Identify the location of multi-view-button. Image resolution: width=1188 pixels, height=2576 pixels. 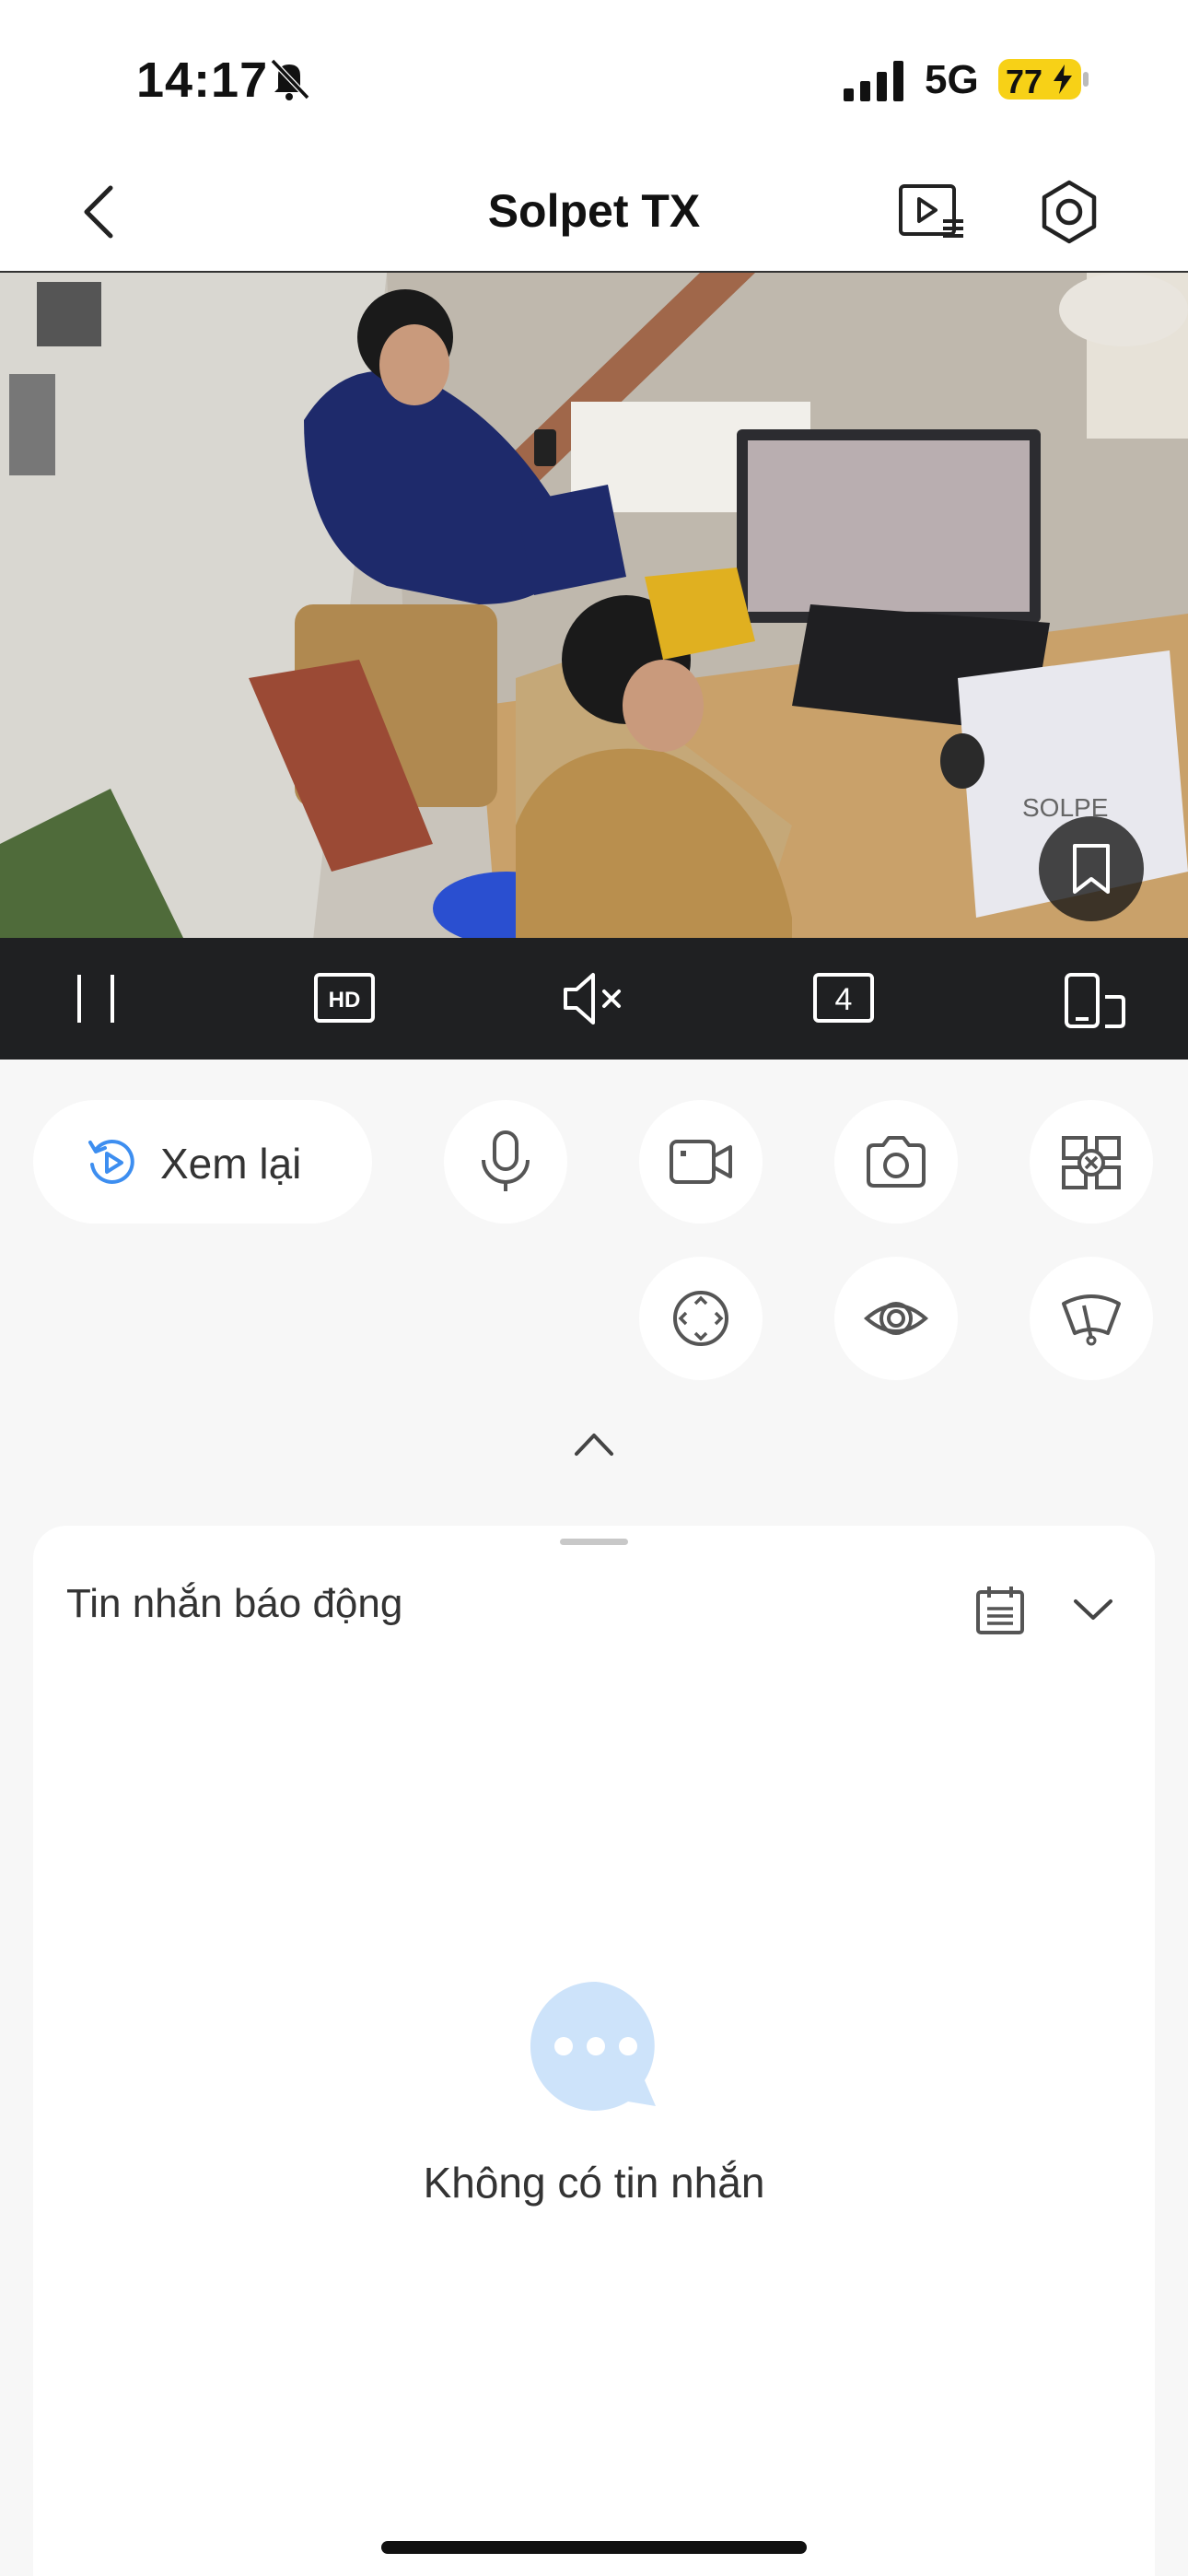
(1091, 1162).